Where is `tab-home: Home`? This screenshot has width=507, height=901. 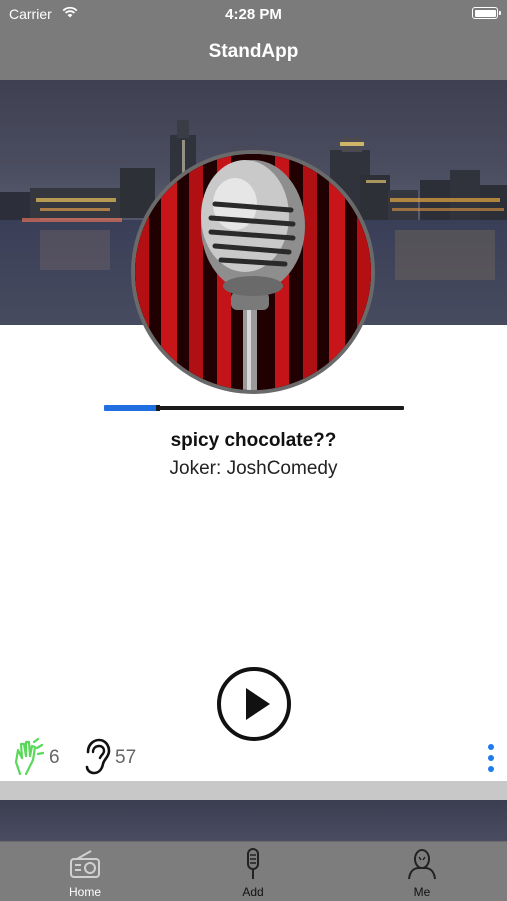 tab-home: Home is located at coordinates (85, 871).